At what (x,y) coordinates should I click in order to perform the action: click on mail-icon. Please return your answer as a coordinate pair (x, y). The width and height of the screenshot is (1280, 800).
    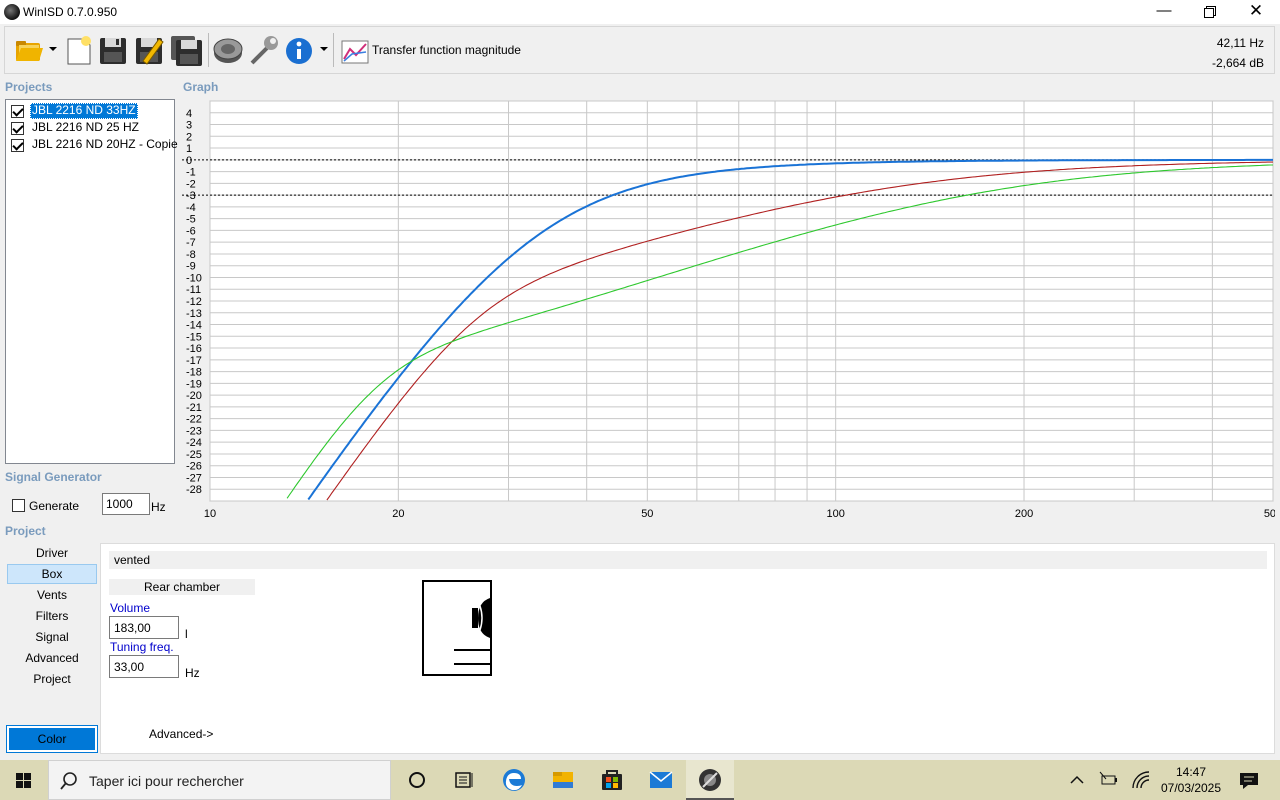
    Looking at the image, I should click on (661, 779).